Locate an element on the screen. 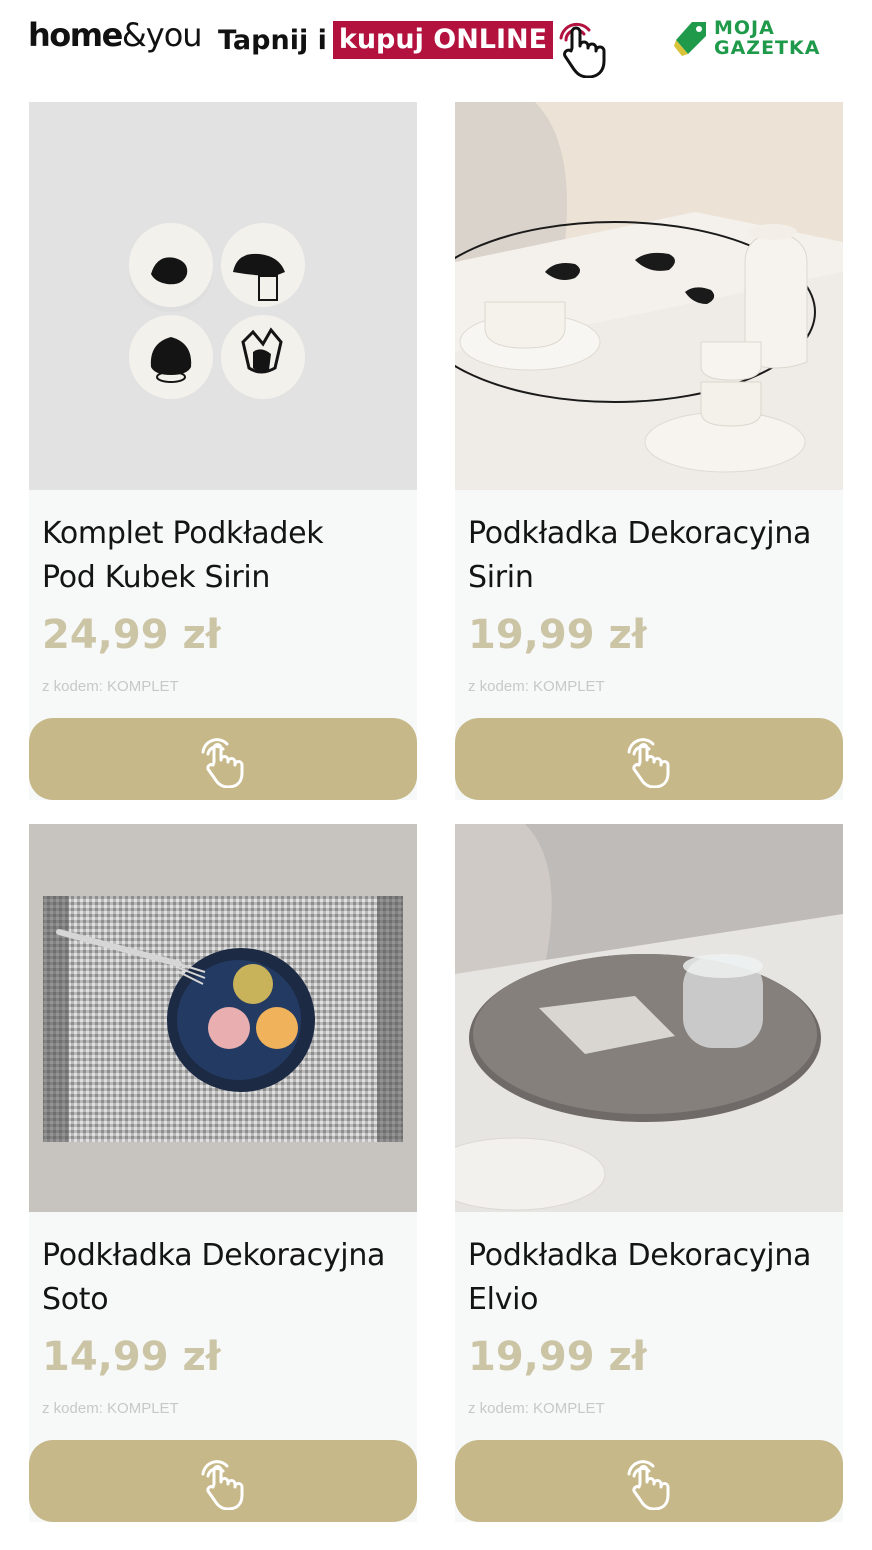 Image resolution: width=872 pixels, height=1550 pixels. partner-name: MOJA GAZETKA is located at coordinates (767, 38).